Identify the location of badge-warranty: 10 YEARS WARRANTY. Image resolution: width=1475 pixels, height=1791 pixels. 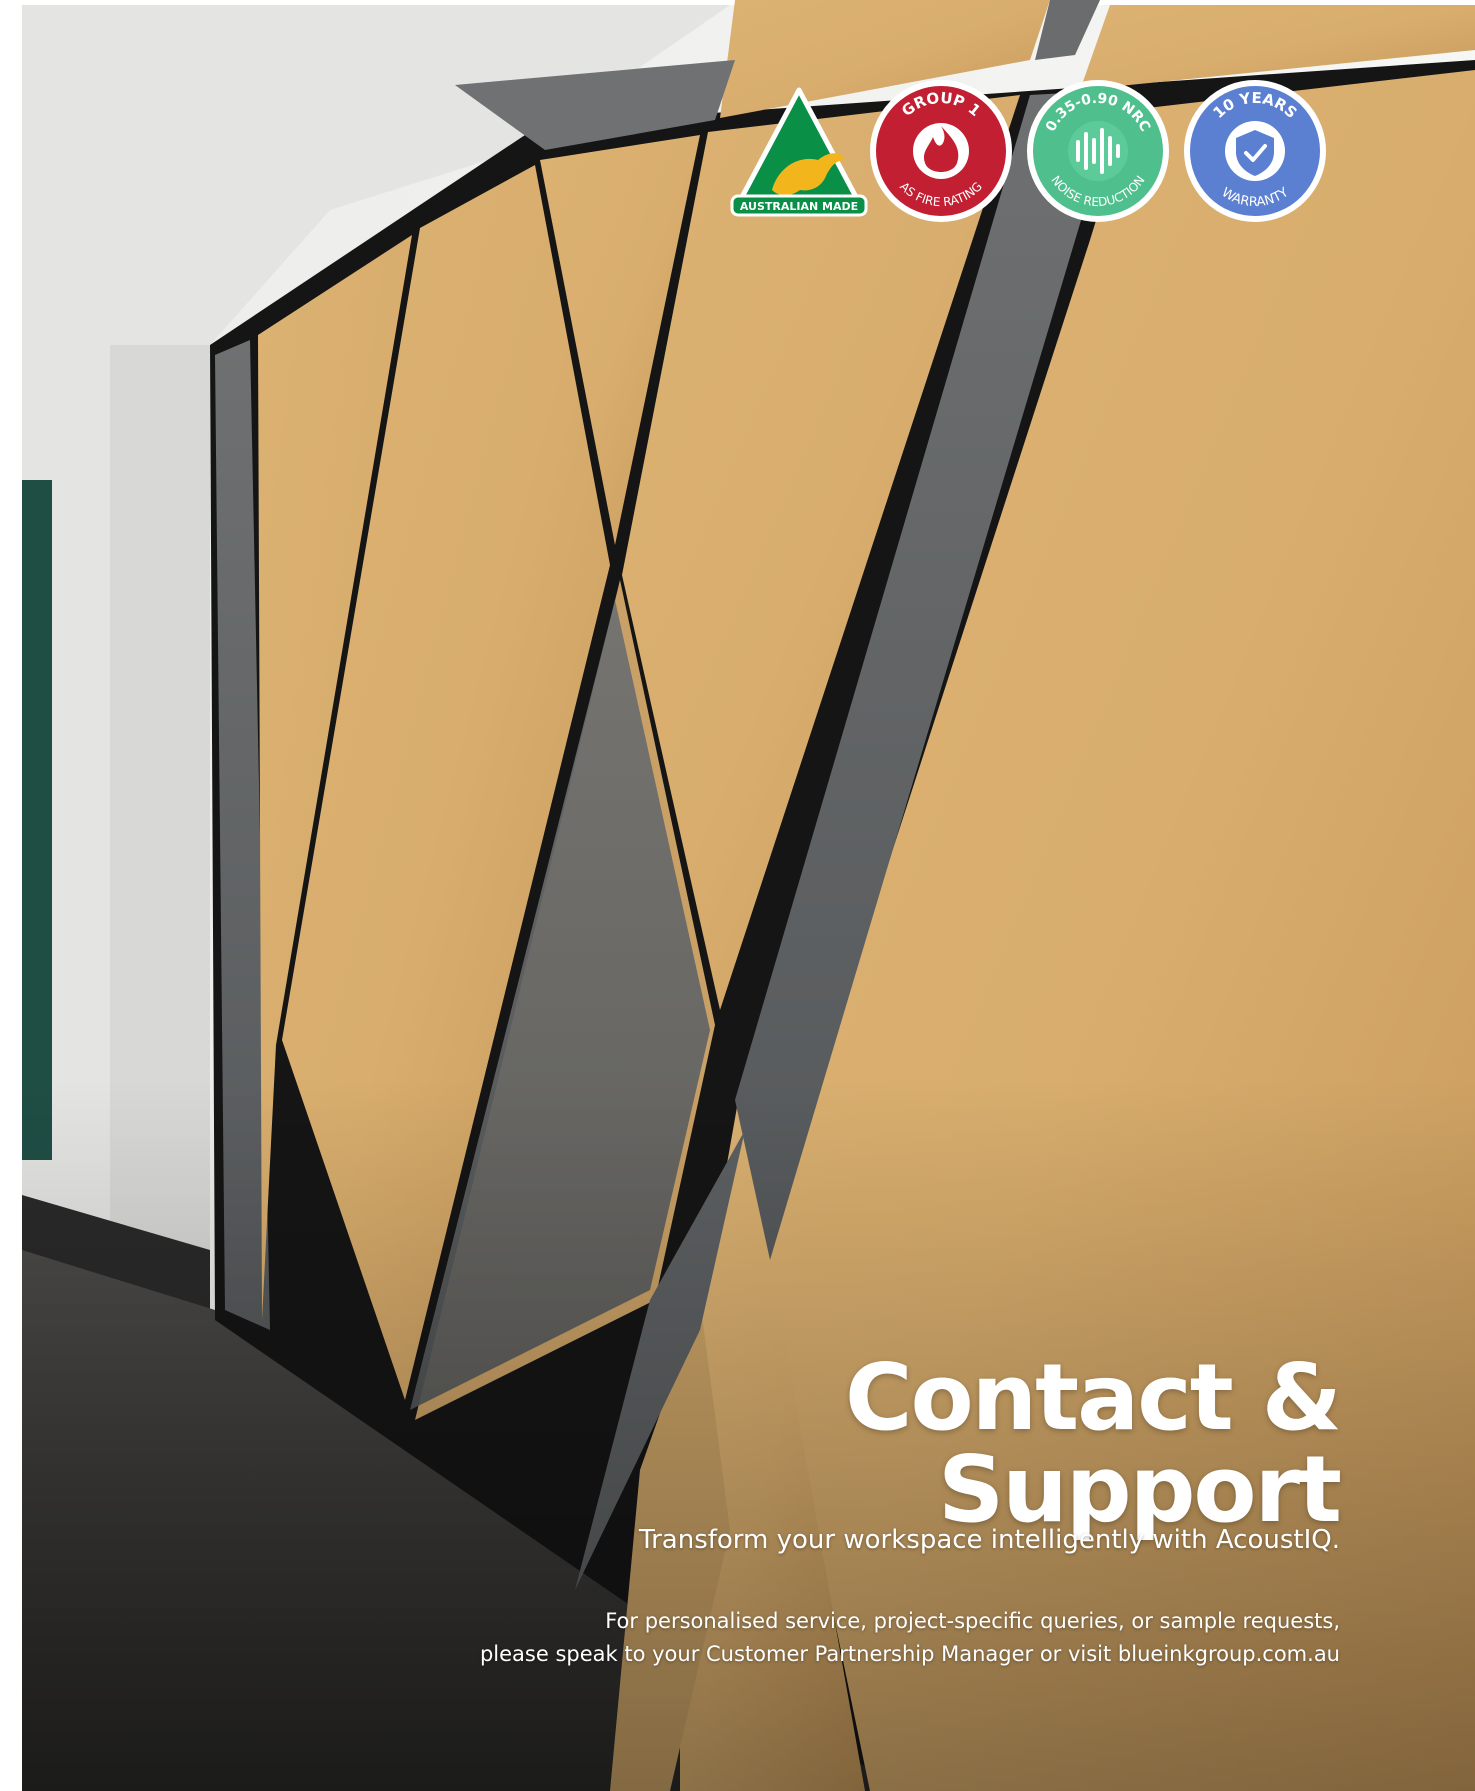
(1255, 151).